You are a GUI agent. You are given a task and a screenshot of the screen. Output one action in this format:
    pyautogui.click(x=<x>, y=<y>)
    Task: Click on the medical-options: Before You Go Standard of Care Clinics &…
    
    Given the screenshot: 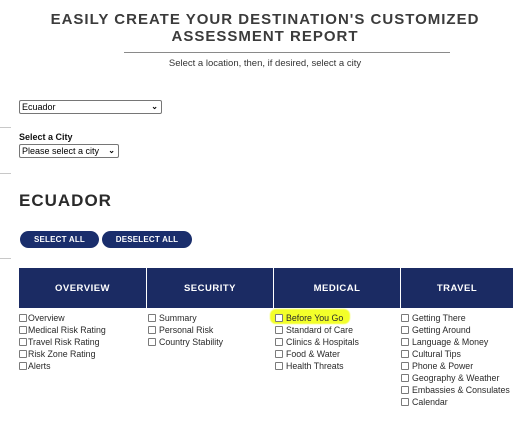 What is the action you would take?
    pyautogui.click(x=317, y=342)
    